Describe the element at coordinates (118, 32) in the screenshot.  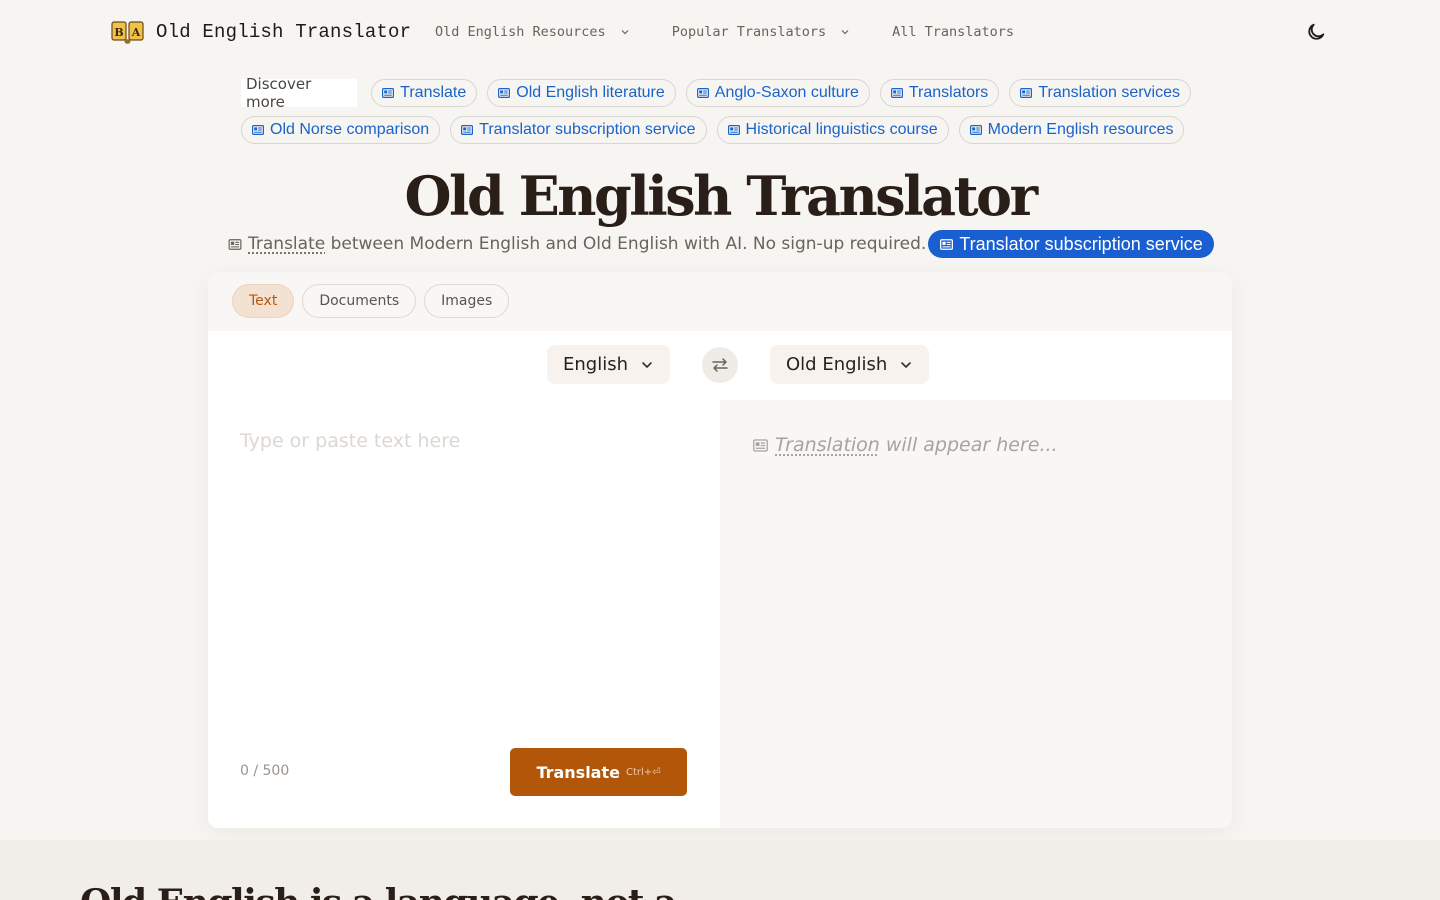
I see `svg-text: B` at that location.